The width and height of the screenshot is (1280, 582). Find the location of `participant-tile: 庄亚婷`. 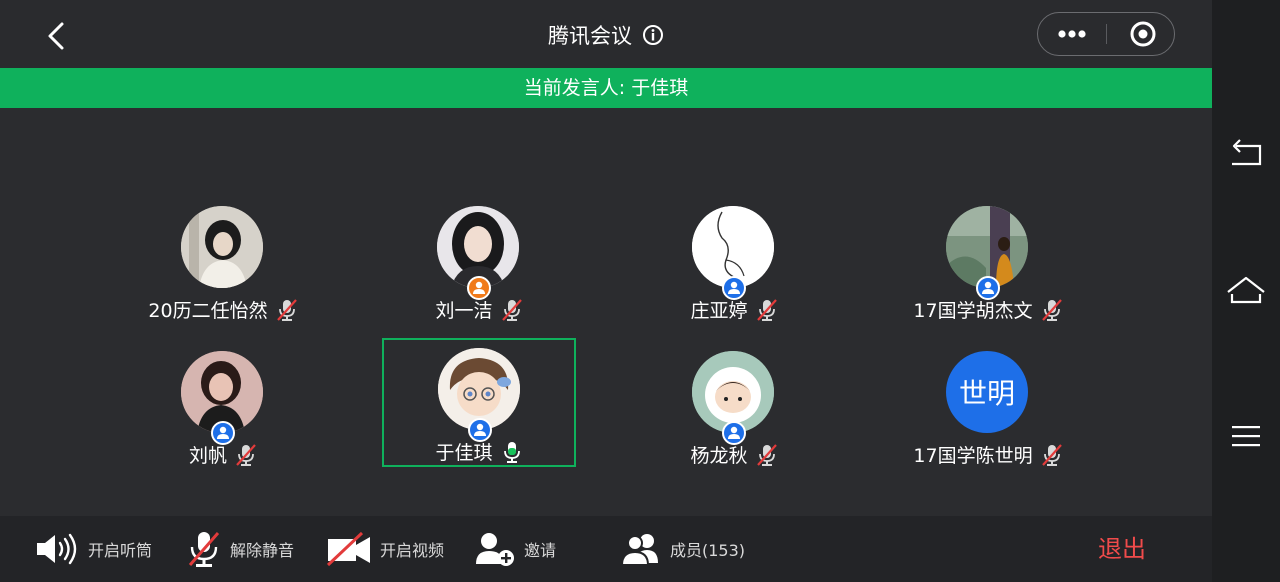

participant-tile: 庄亚婷 is located at coordinates (734, 260).